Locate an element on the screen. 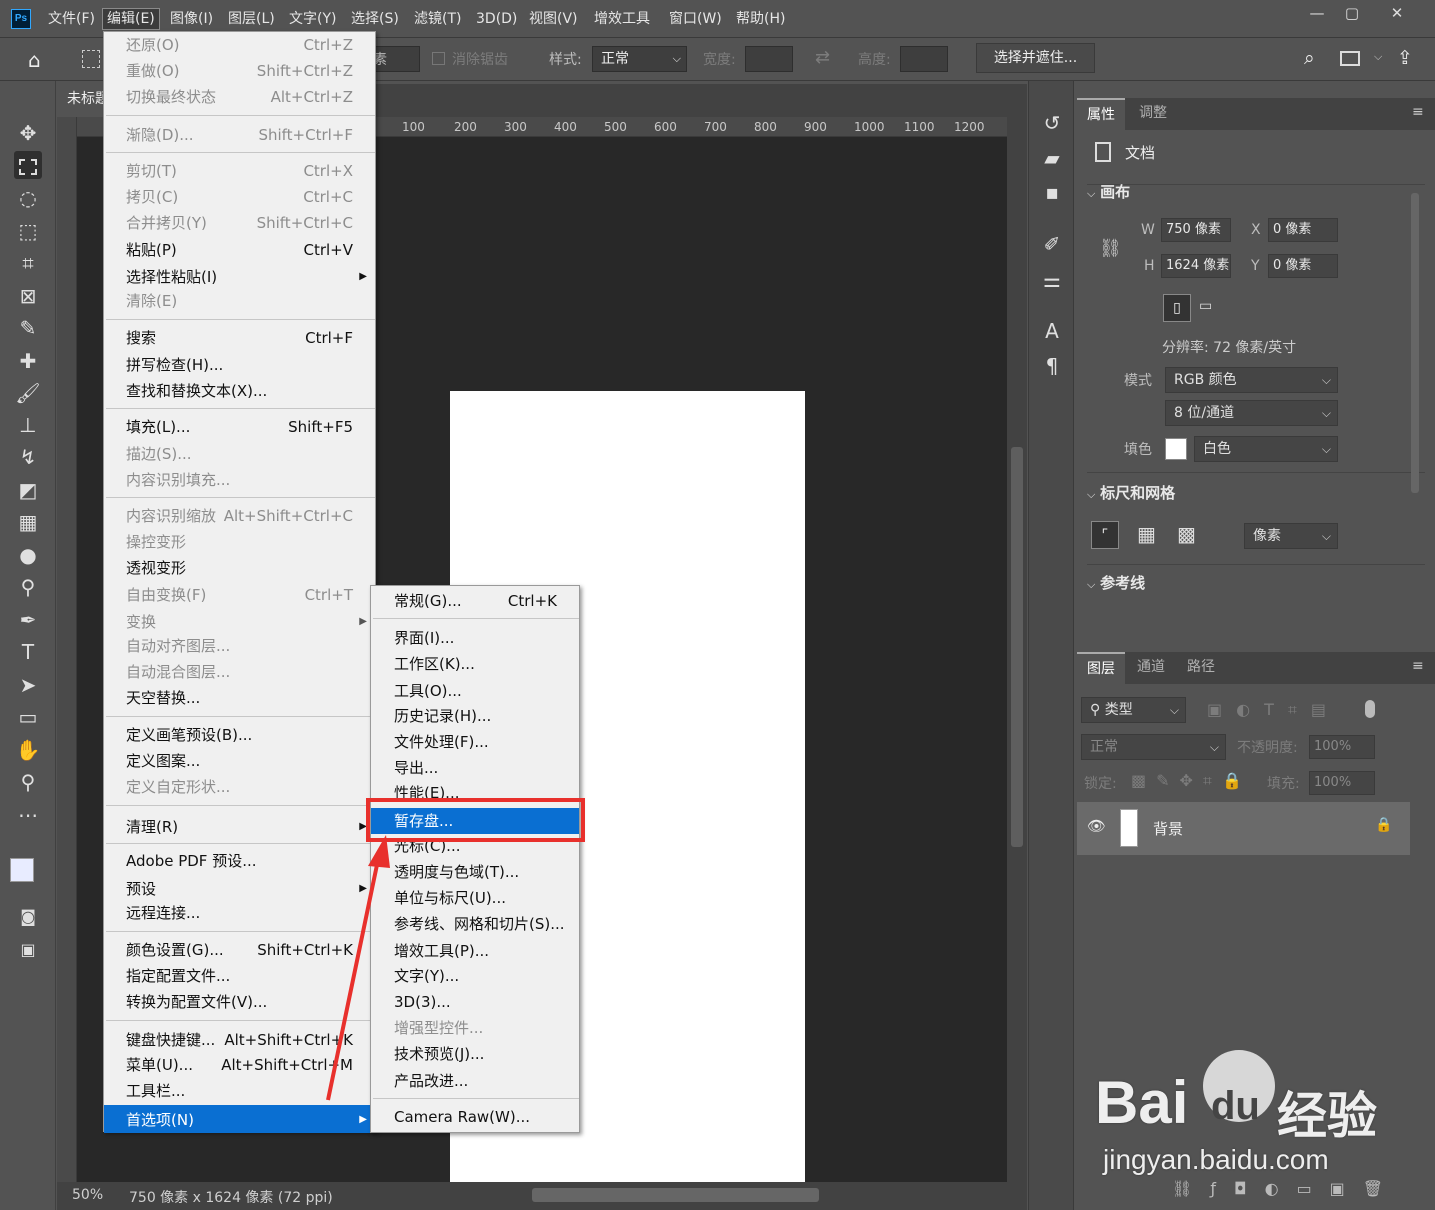 The width and height of the screenshot is (1435, 1210). workspace-icon is located at coordinates (1350, 58).